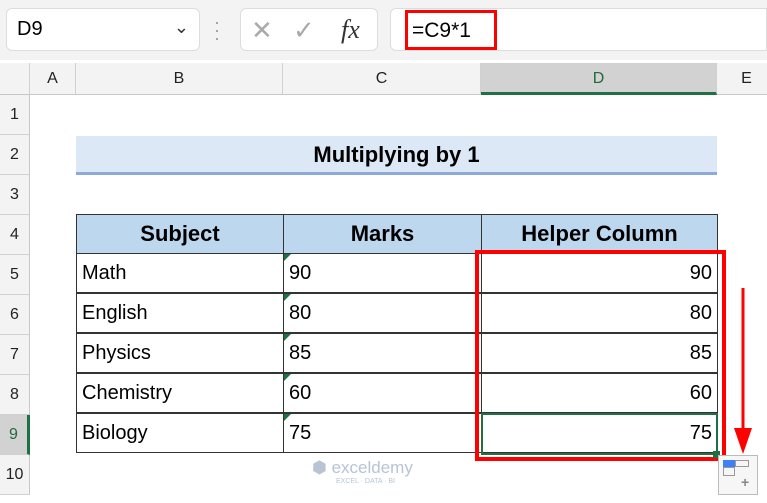 Image resolution: width=767 pixels, height=503 pixels. I want to click on table-cell: 90, so click(382, 273).